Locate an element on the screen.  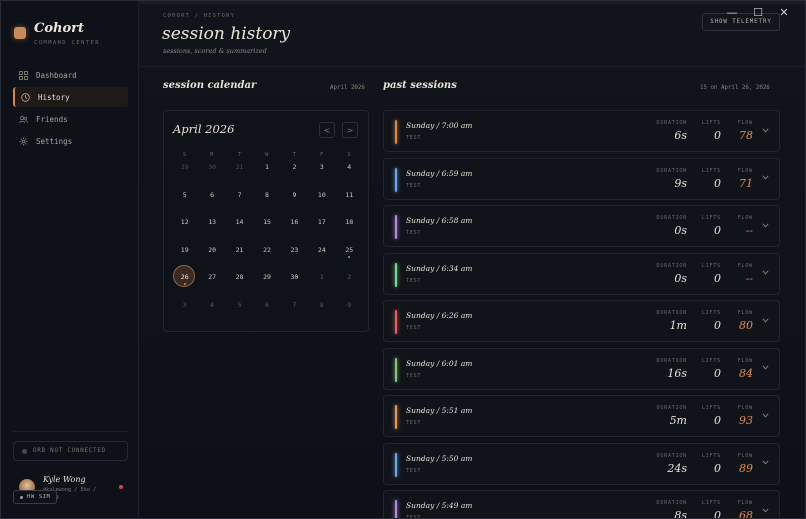
calendar-week-row: 3 4 5 6 7 8 9 is located at coordinates (267, 314).